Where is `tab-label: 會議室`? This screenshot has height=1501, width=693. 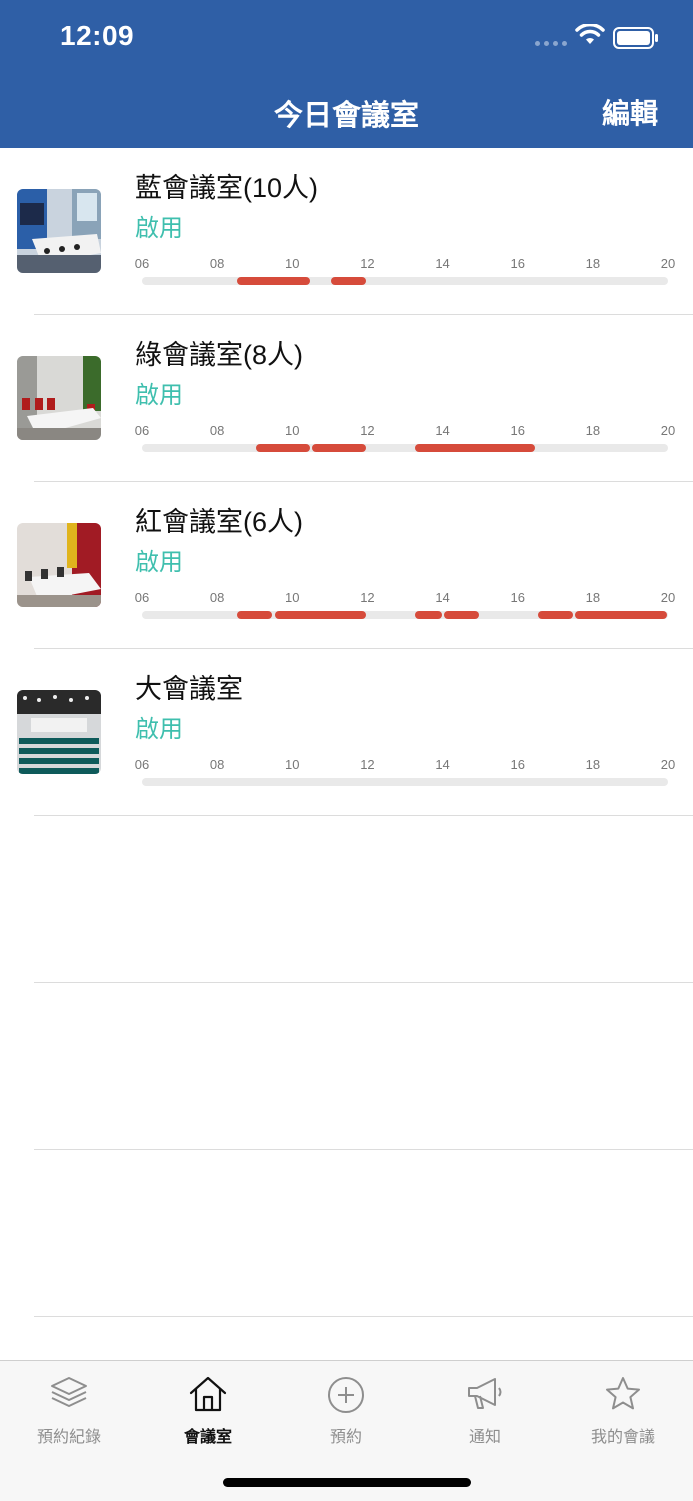 tab-label: 會議室 is located at coordinates (207, 1437).